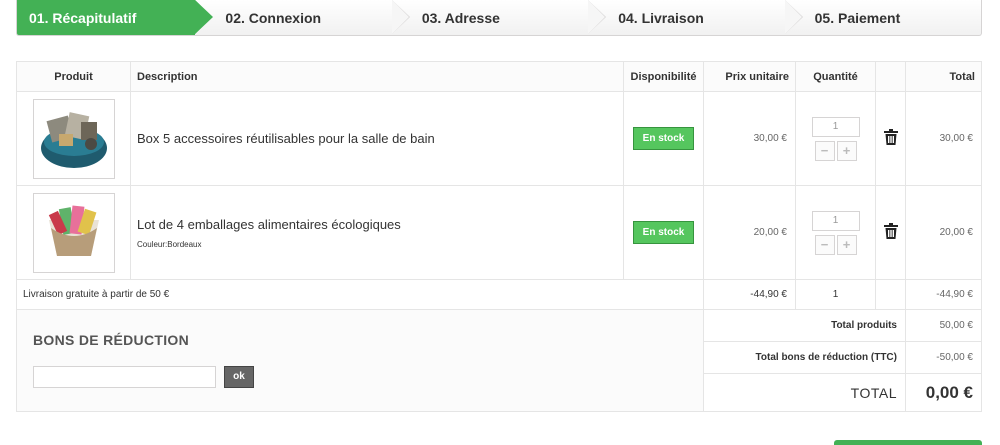 This screenshot has width=1000, height=445. What do you see at coordinates (111, 340) in the screenshot?
I see `voucher-title: Bons de réduction` at bounding box center [111, 340].